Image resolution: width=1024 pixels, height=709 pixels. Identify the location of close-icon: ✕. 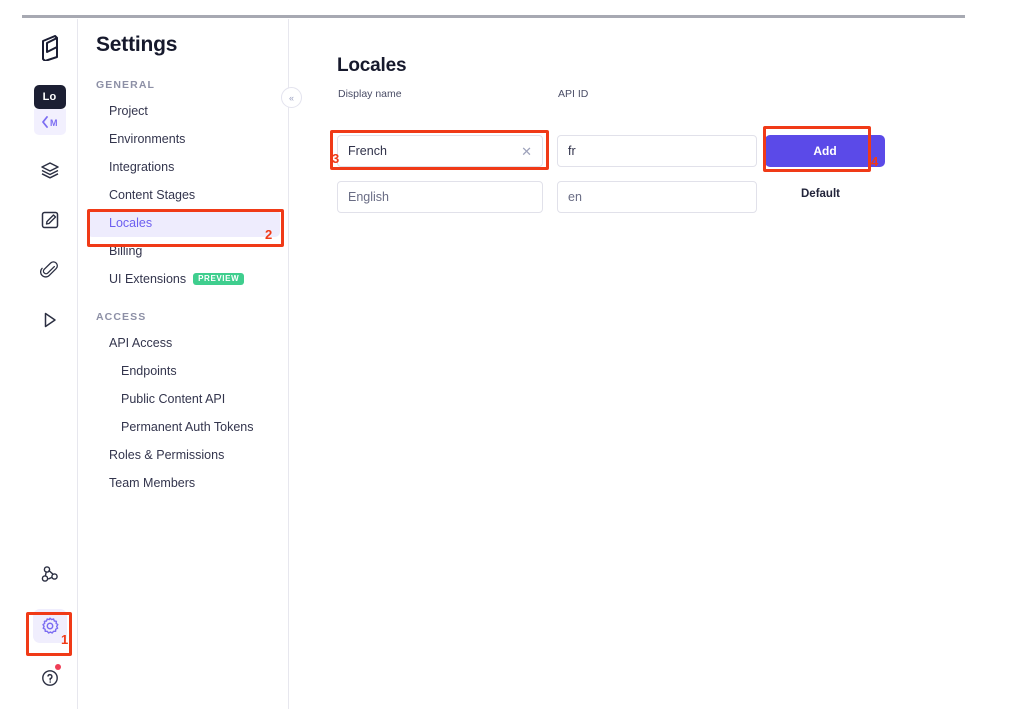
(526, 151).